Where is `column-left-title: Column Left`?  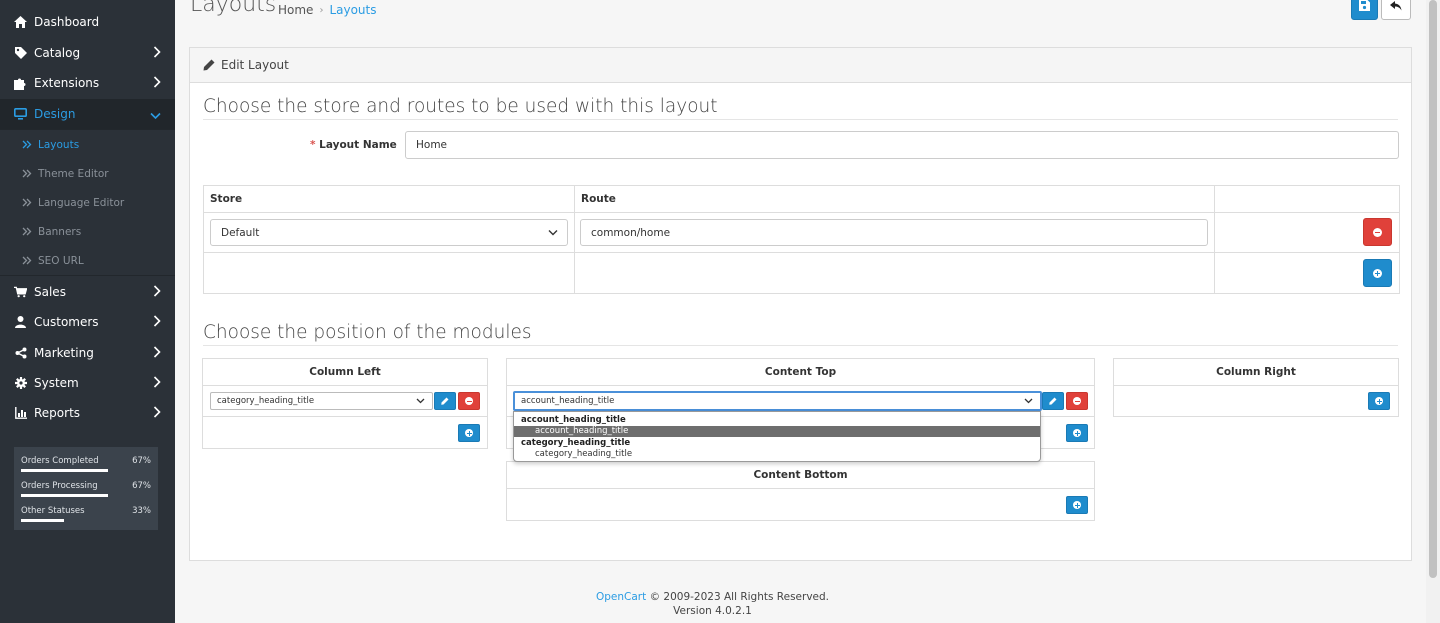 column-left-title: Column Left is located at coordinates (345, 372).